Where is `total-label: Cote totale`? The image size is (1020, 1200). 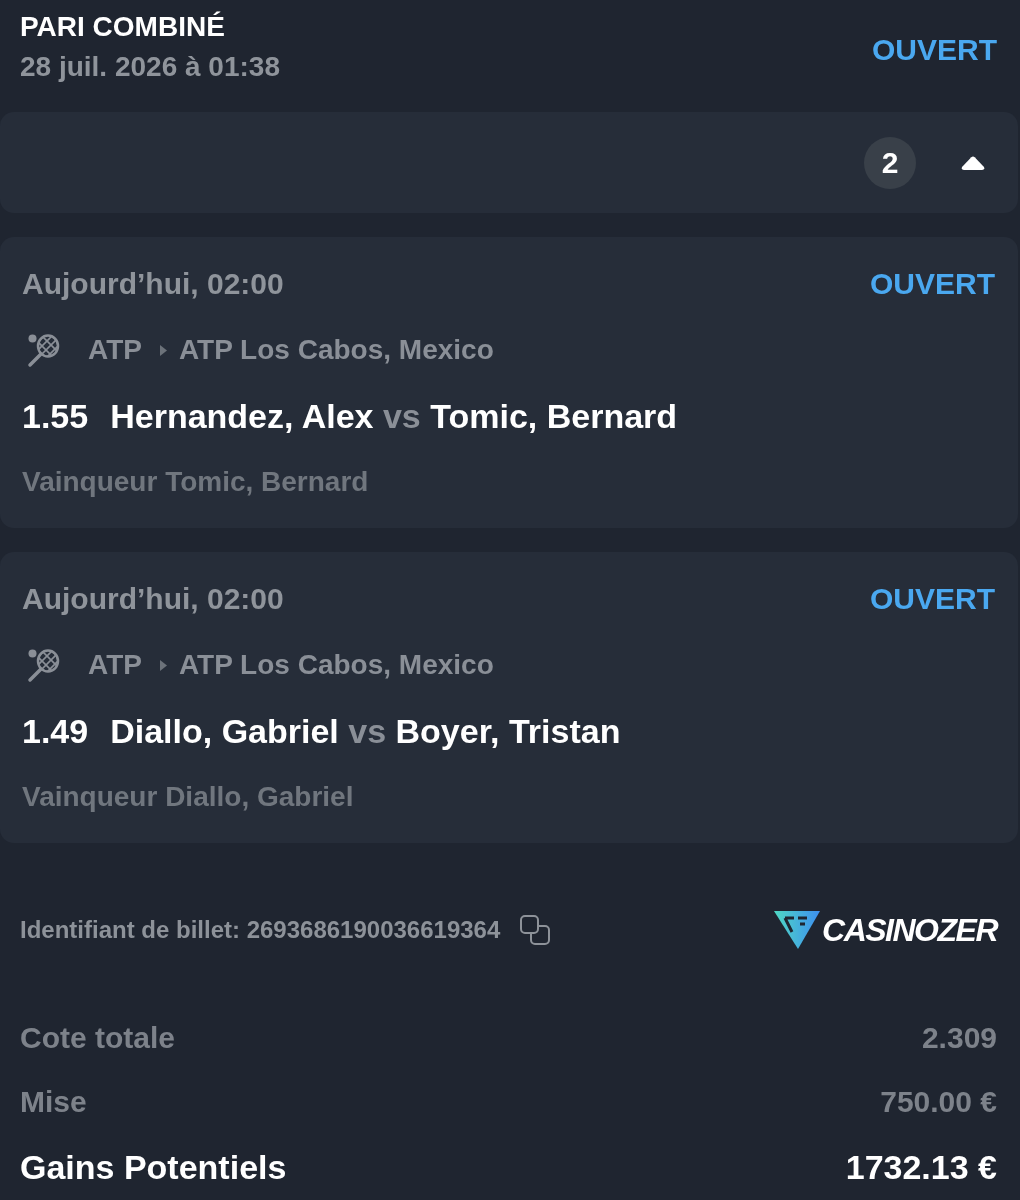
total-label: Cote totale is located at coordinates (97, 1038).